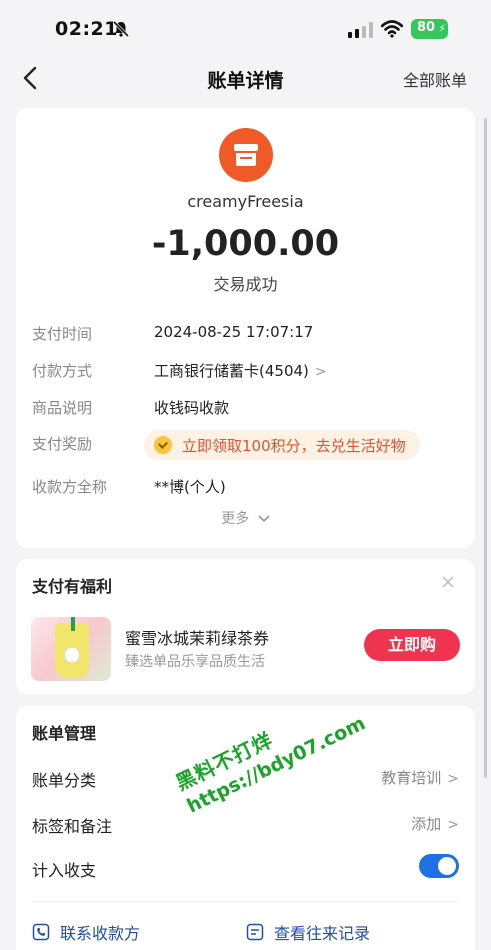  Describe the element at coordinates (72, 655) in the screenshot. I see `mascot-icon` at that location.